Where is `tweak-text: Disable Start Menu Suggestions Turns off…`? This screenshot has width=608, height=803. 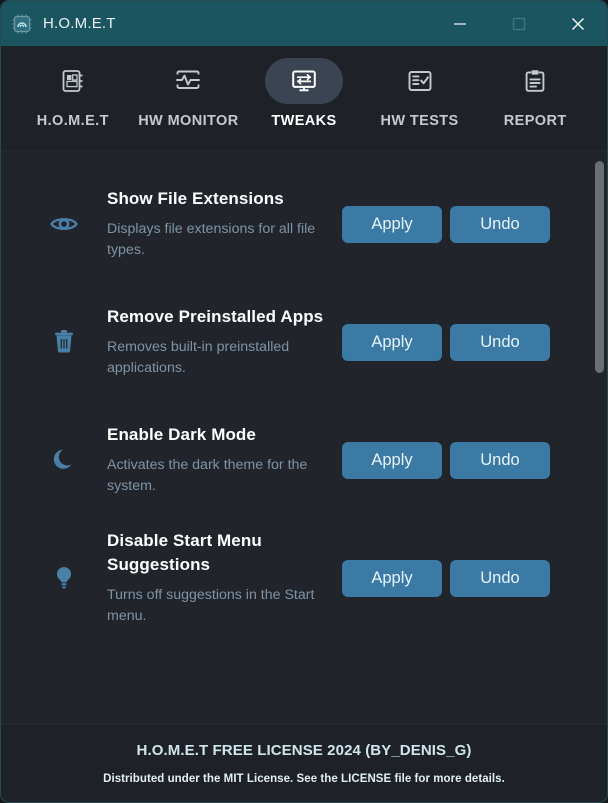 tweak-text: Disable Start Menu Suggestions Turns off… is located at coordinates (214, 578).